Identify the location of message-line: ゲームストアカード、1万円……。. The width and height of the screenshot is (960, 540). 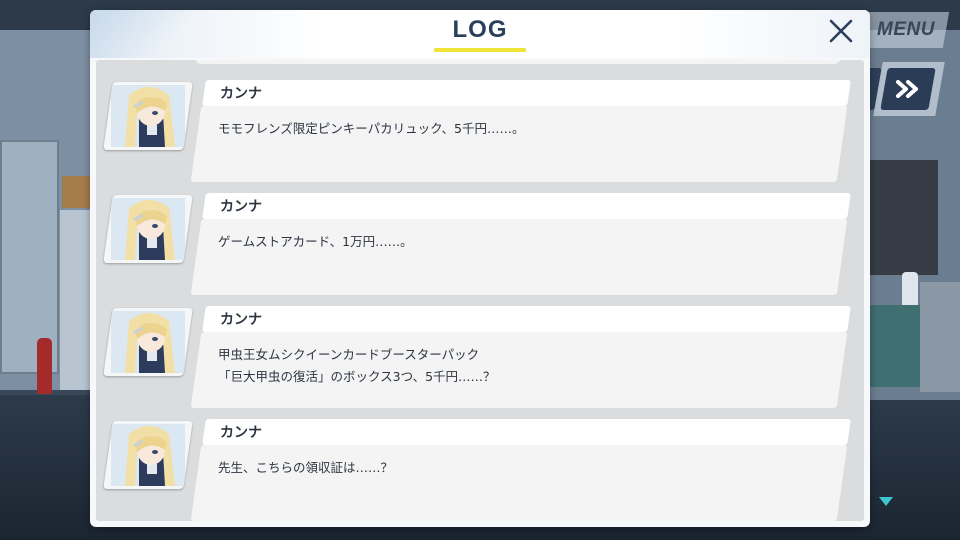
(315, 241).